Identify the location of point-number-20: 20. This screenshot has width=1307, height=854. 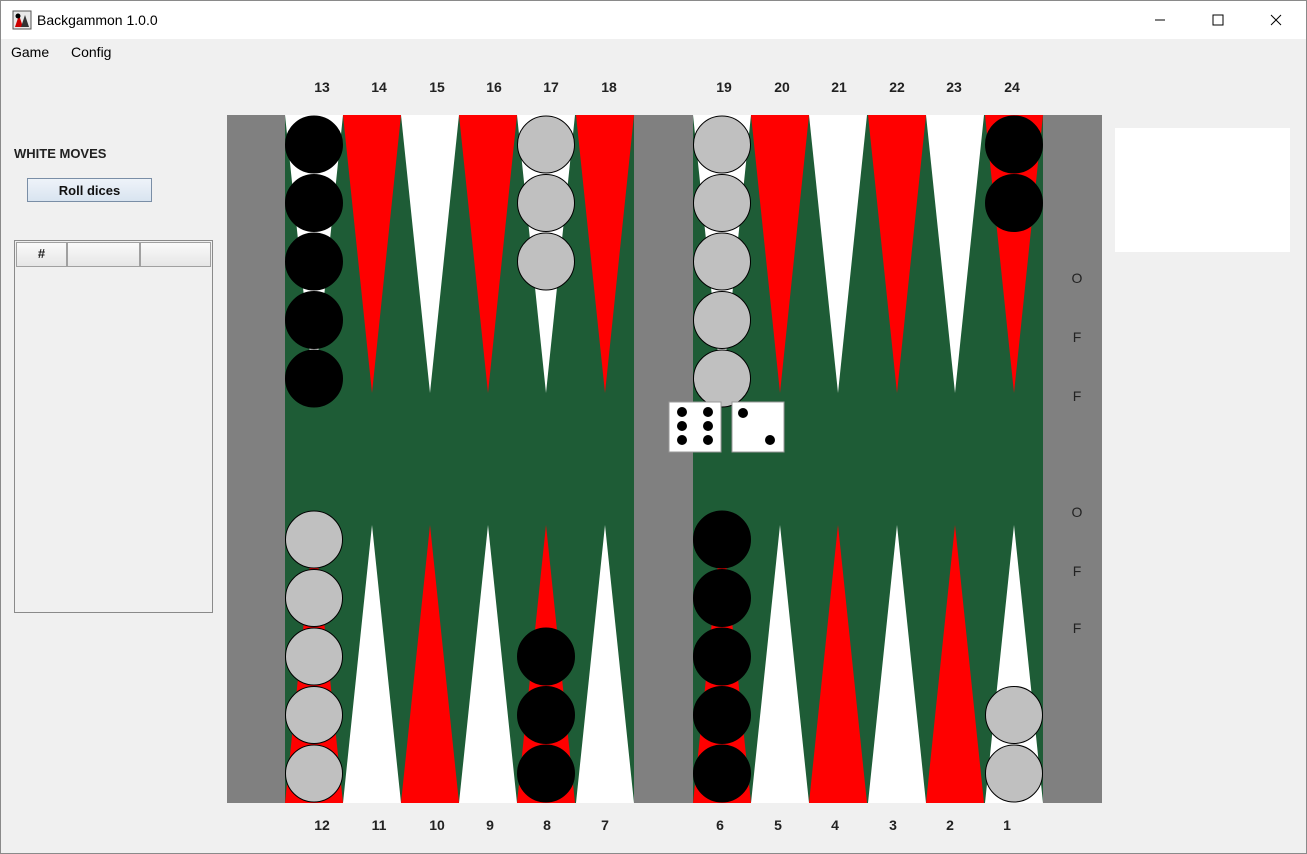
(782, 87).